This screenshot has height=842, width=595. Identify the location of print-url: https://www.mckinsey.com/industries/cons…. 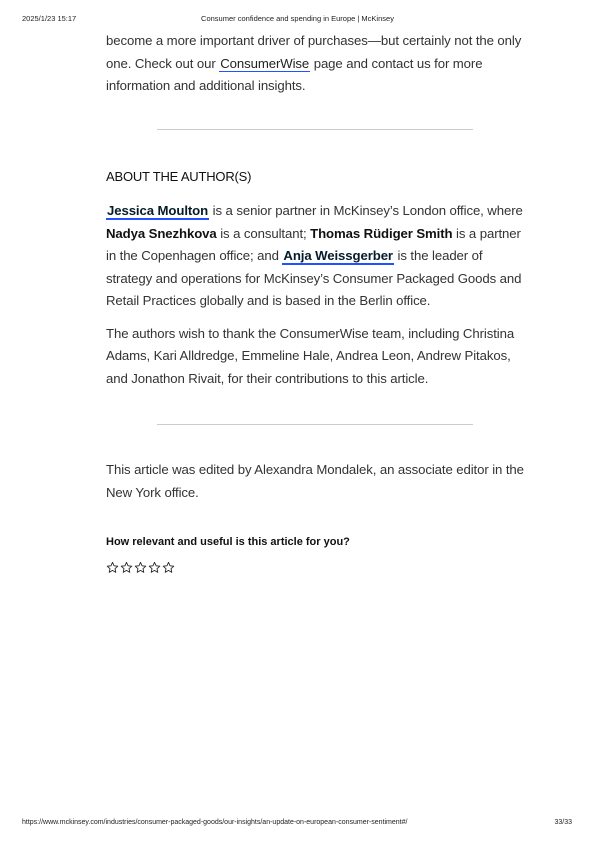
(215, 822).